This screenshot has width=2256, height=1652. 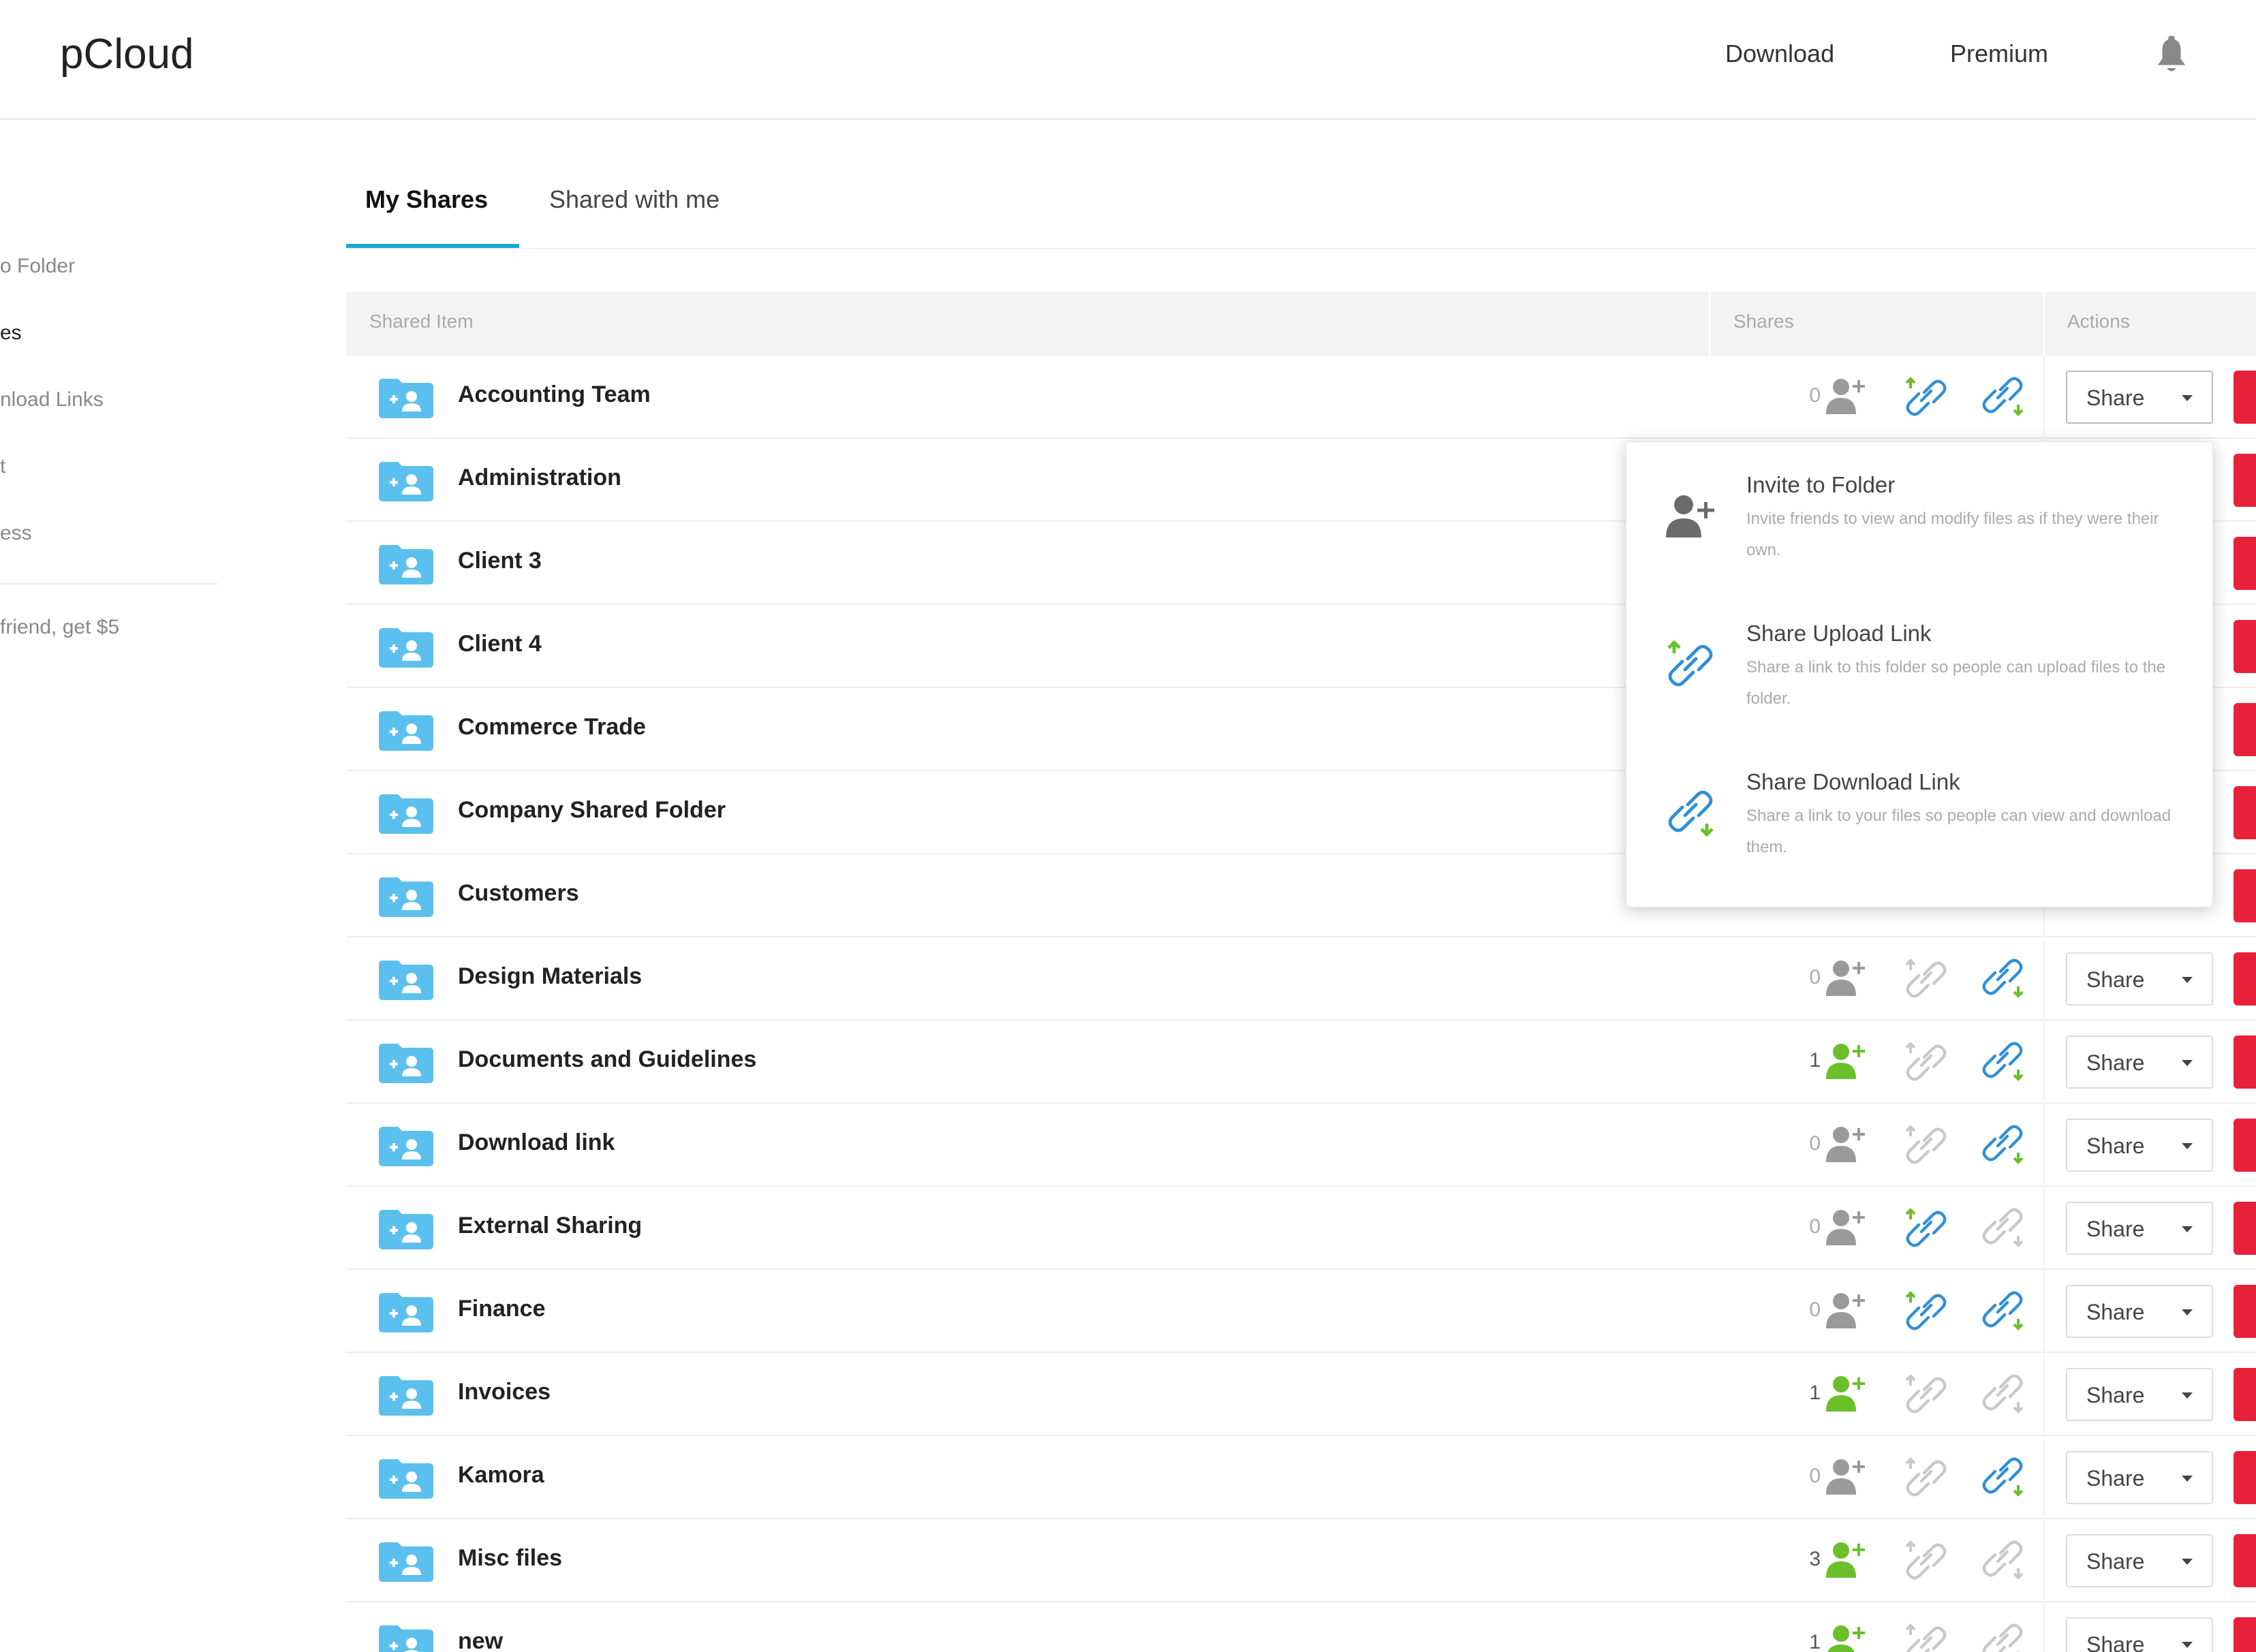 I want to click on shared-item-name: External Sharing, so click(x=550, y=1226).